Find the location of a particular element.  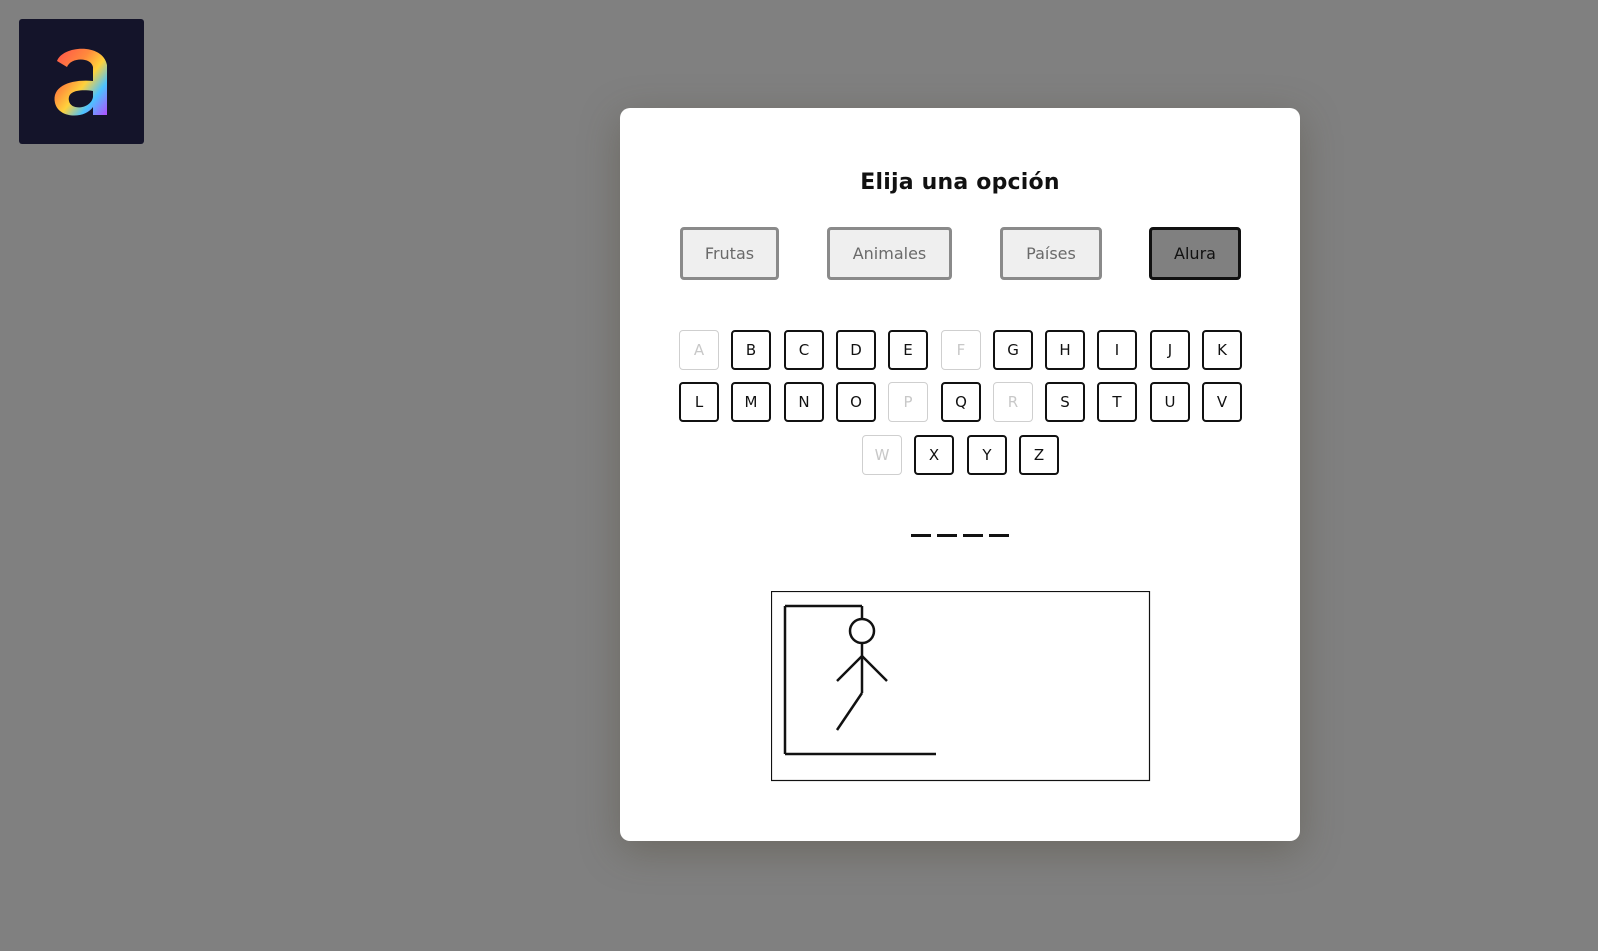

key-u: U is located at coordinates (1170, 402).